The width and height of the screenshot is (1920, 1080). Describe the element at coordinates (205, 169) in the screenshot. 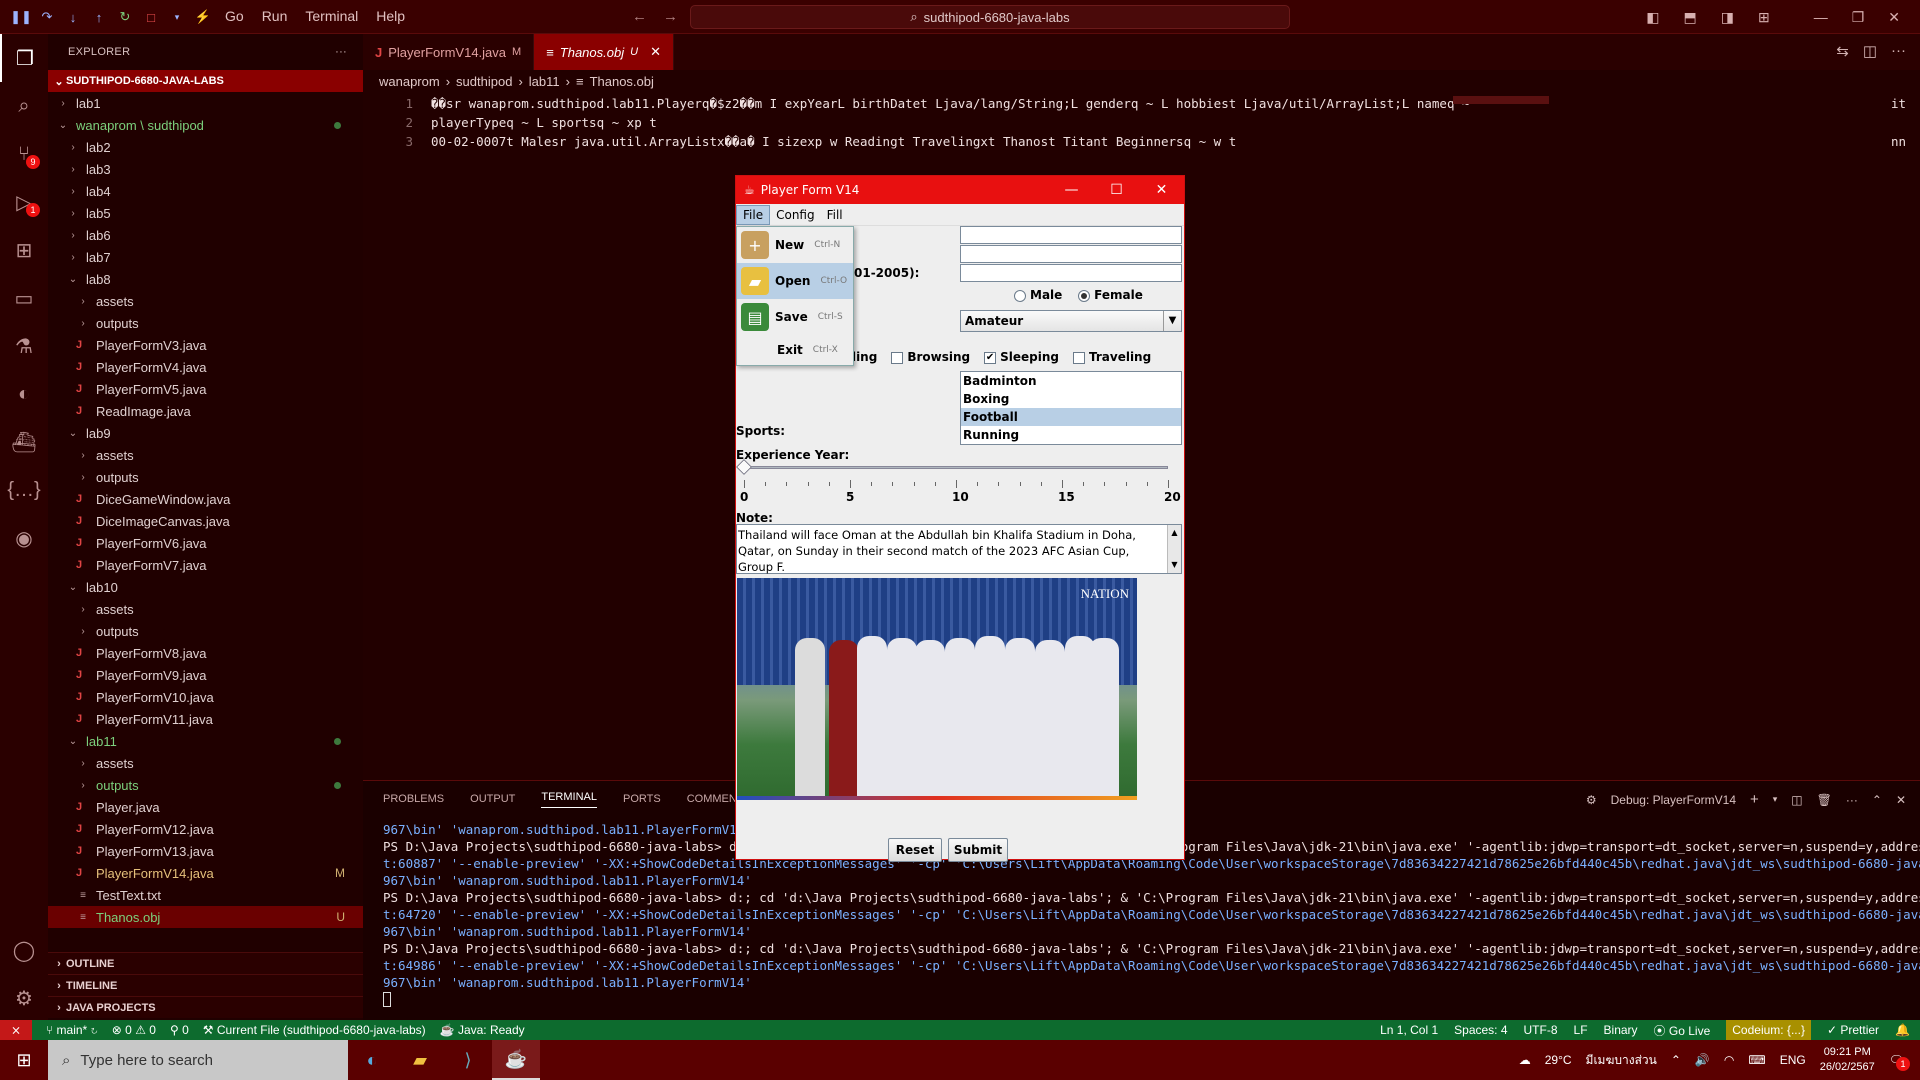

I see `tree-folder: › lab3` at that location.